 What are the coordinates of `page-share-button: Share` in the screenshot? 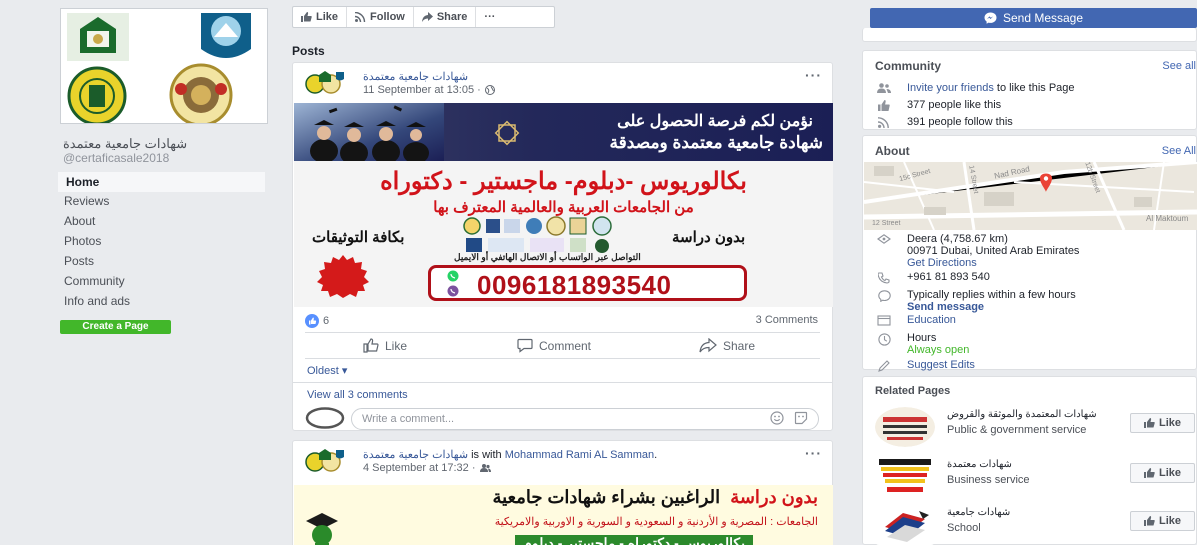 It's located at (445, 17).